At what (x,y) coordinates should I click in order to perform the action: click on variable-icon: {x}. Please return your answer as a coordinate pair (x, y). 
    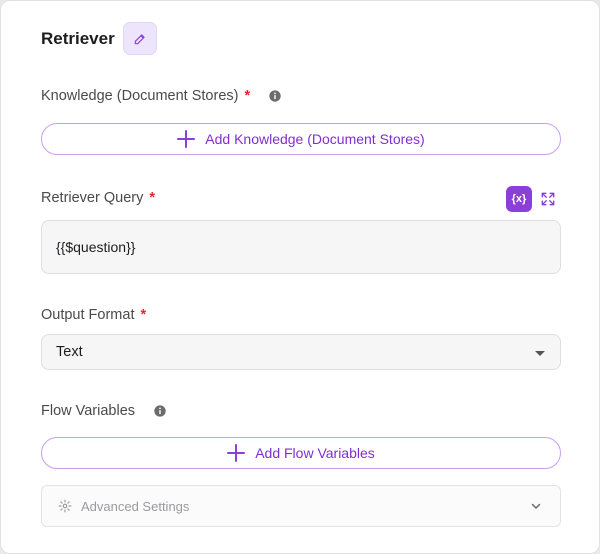
    Looking at the image, I should click on (519, 199).